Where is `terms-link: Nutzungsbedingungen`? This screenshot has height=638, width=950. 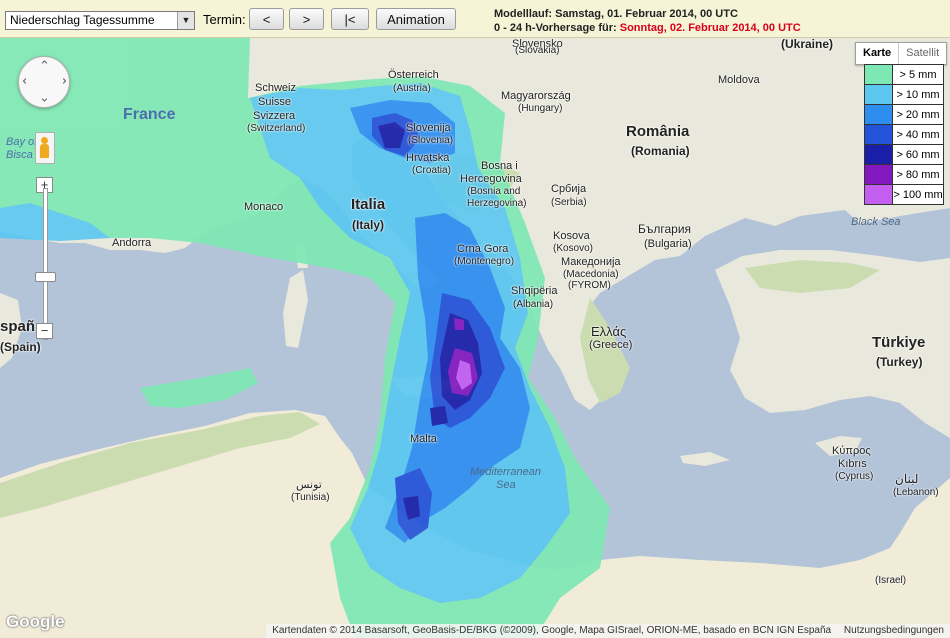
terms-link: Nutzungsbedingungen is located at coordinates (894, 630).